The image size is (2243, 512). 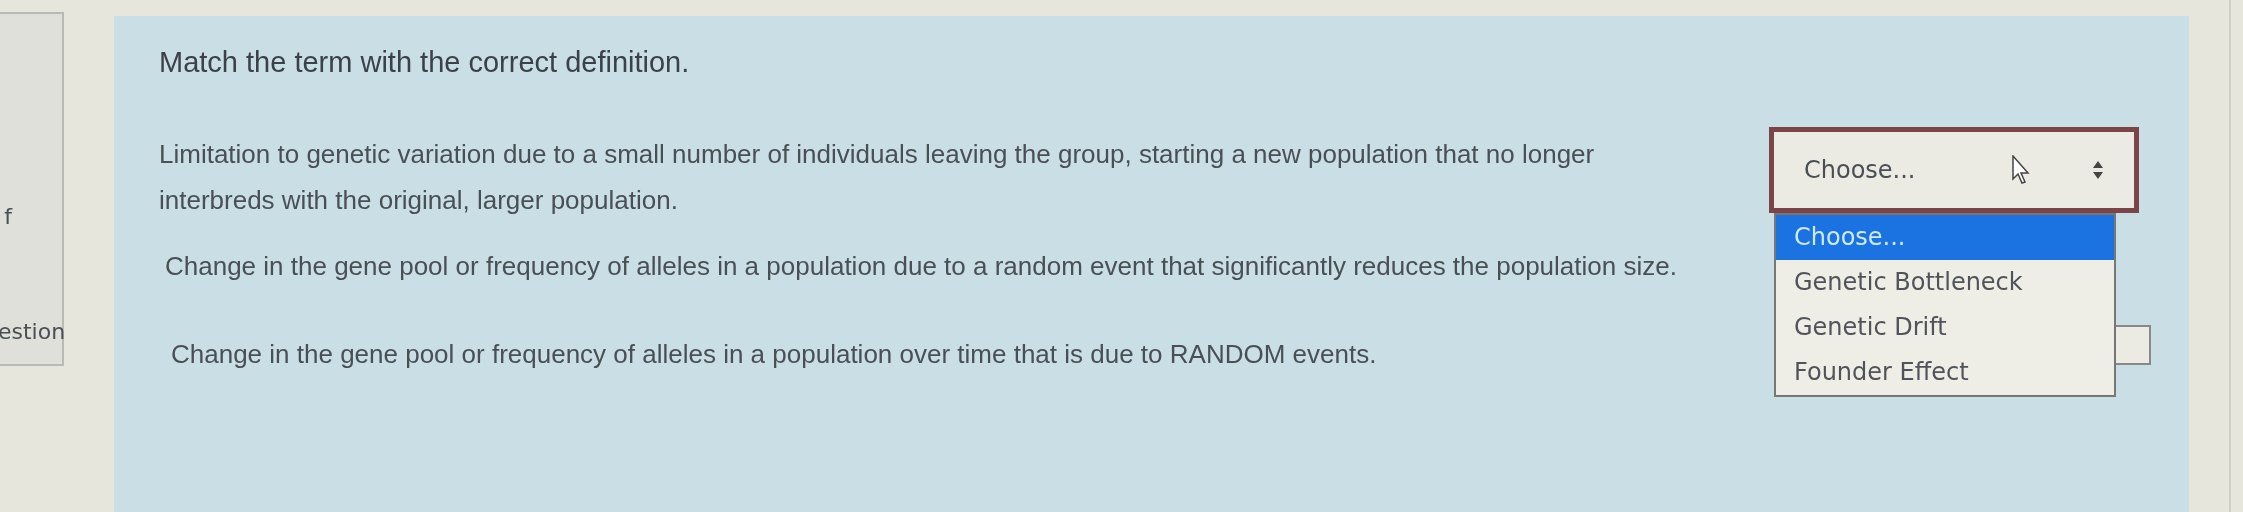 I want to click on updown-arrow-icon, so click(x=2098, y=170).